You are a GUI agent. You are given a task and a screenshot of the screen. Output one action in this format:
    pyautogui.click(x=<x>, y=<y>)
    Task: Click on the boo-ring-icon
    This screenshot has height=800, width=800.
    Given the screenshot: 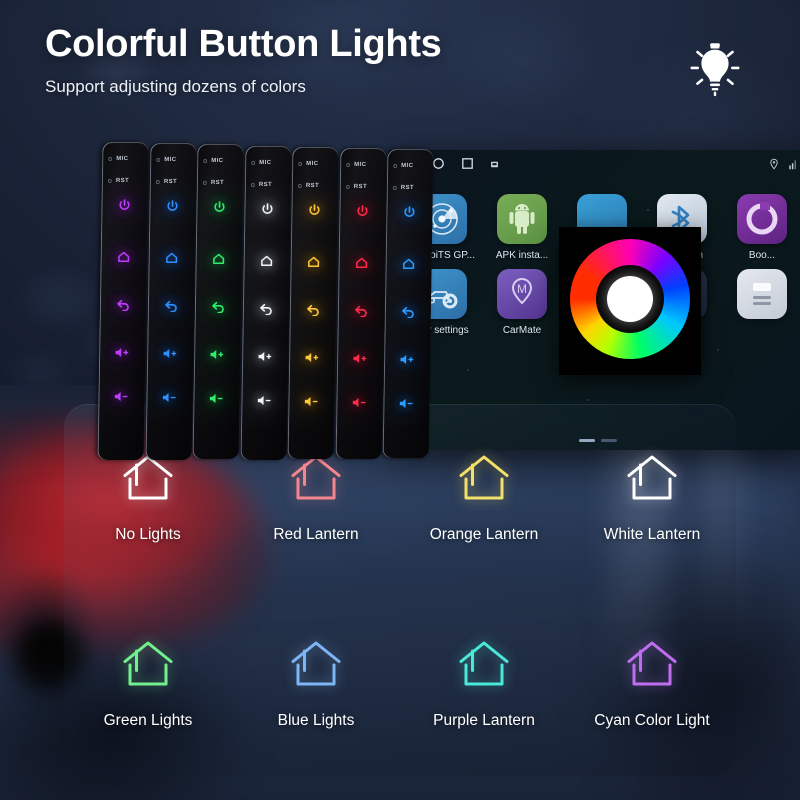 What is the action you would take?
    pyautogui.click(x=762, y=219)
    